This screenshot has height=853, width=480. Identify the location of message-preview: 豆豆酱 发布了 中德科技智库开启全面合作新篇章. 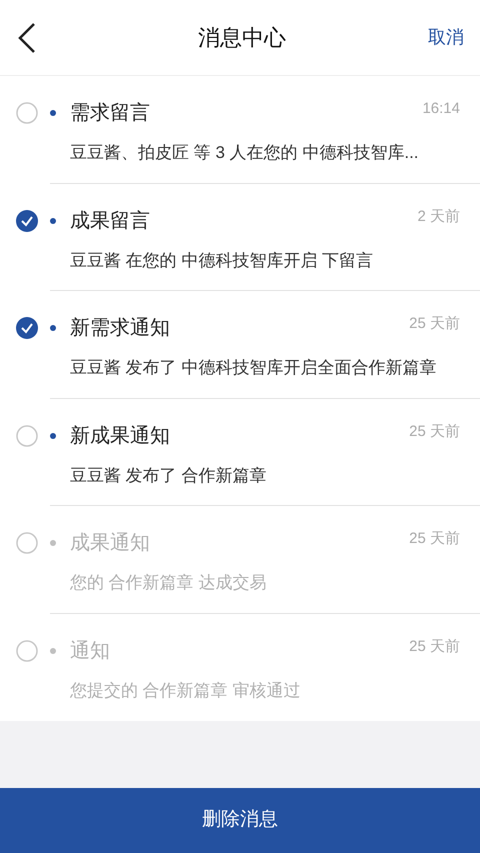
(254, 368).